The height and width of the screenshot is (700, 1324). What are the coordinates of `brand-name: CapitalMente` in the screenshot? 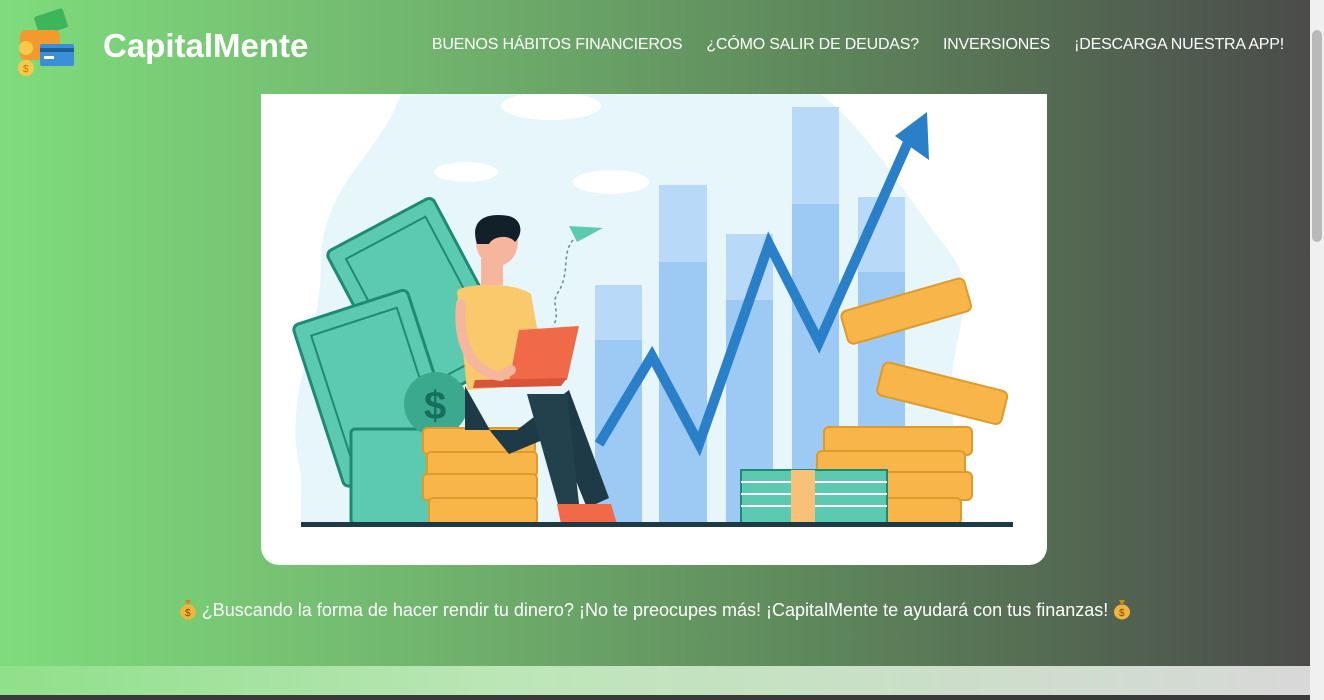 It's located at (206, 45).